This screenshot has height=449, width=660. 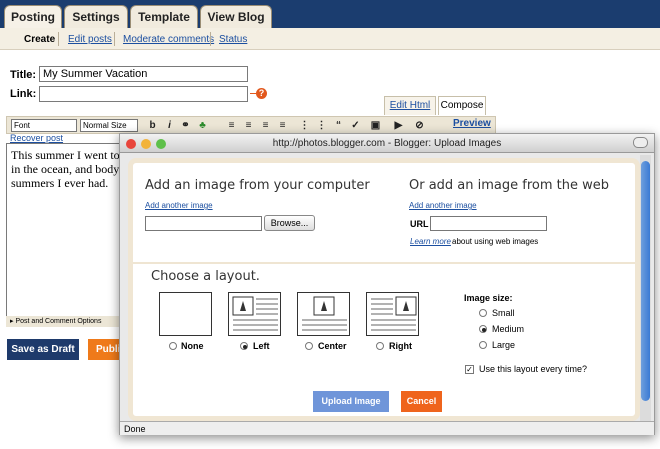 I want to click on justify-icon: ≡, so click(x=282, y=125).